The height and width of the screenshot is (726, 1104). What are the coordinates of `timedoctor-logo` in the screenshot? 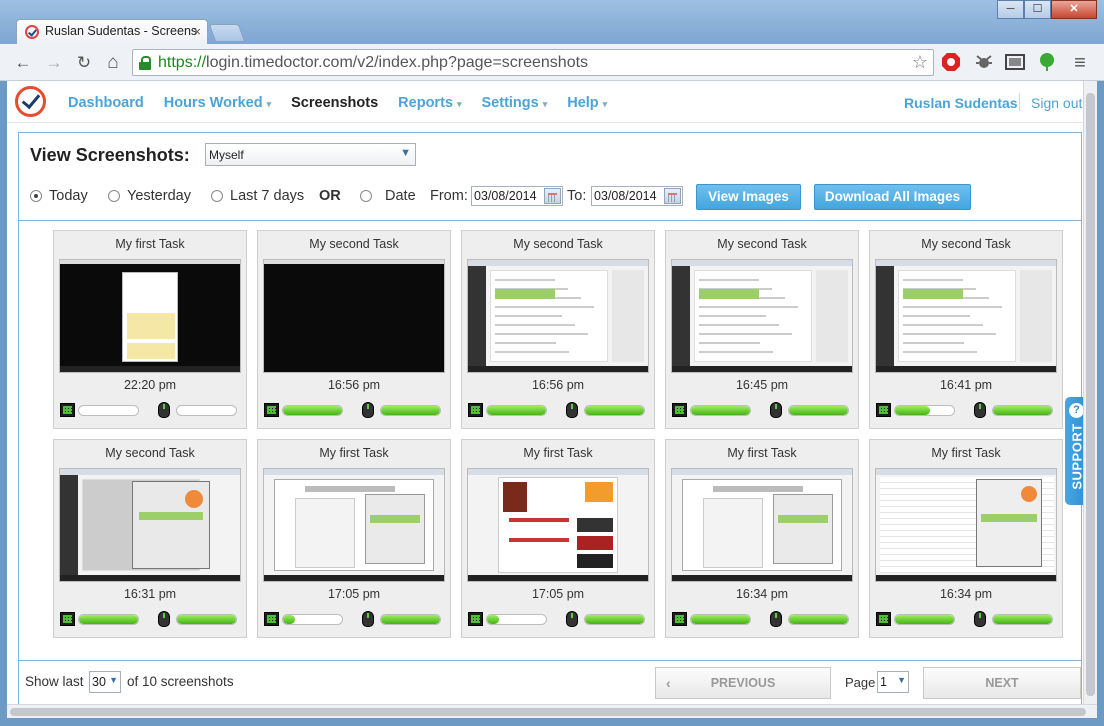 It's located at (30, 101).